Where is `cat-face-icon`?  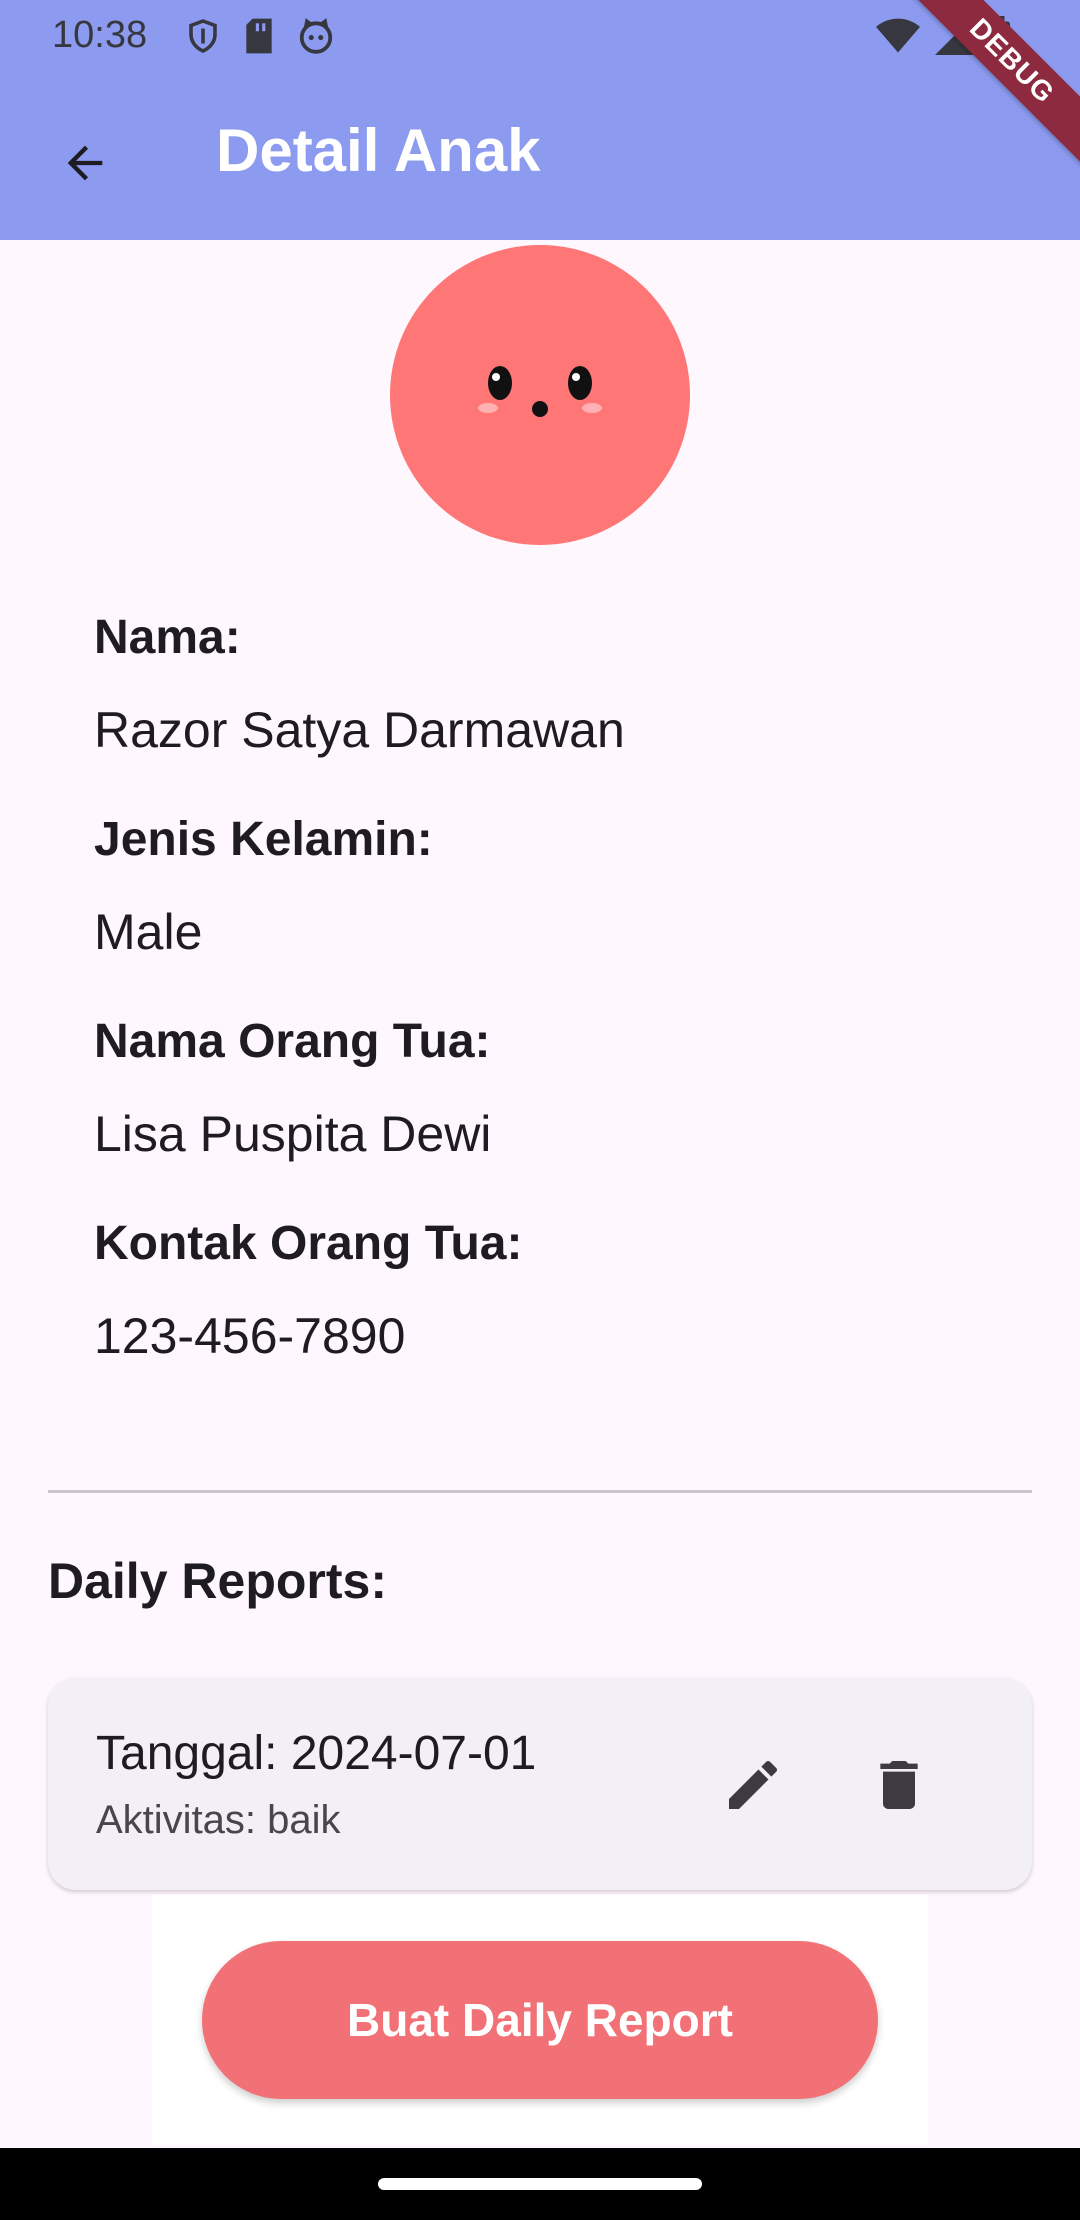
cat-face-icon is located at coordinates (316, 38).